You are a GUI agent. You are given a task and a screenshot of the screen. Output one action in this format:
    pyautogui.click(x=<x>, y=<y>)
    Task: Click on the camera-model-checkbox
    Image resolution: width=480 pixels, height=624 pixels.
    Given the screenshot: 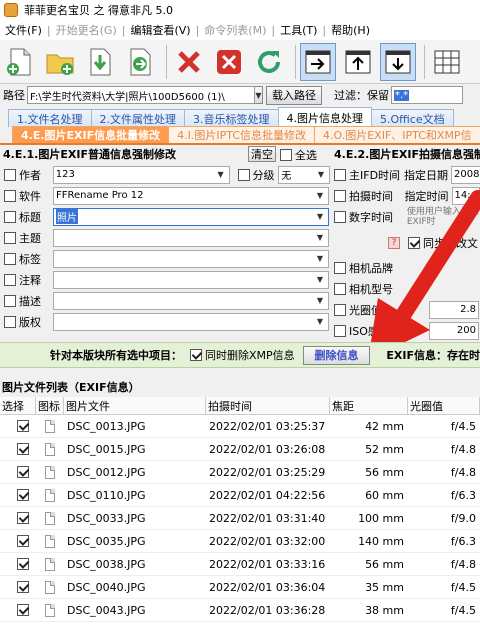 What is the action you would take?
    pyautogui.click(x=340, y=288)
    